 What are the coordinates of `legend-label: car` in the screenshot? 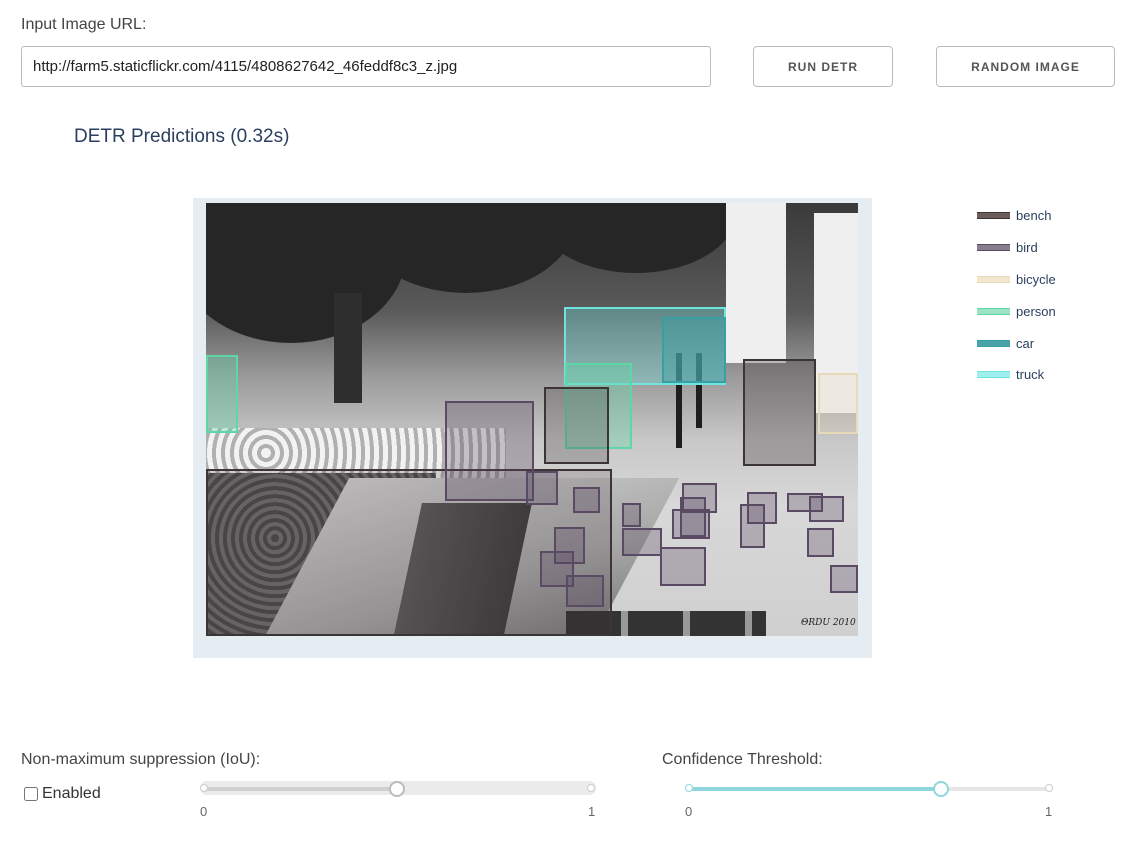 It's located at (1025, 343).